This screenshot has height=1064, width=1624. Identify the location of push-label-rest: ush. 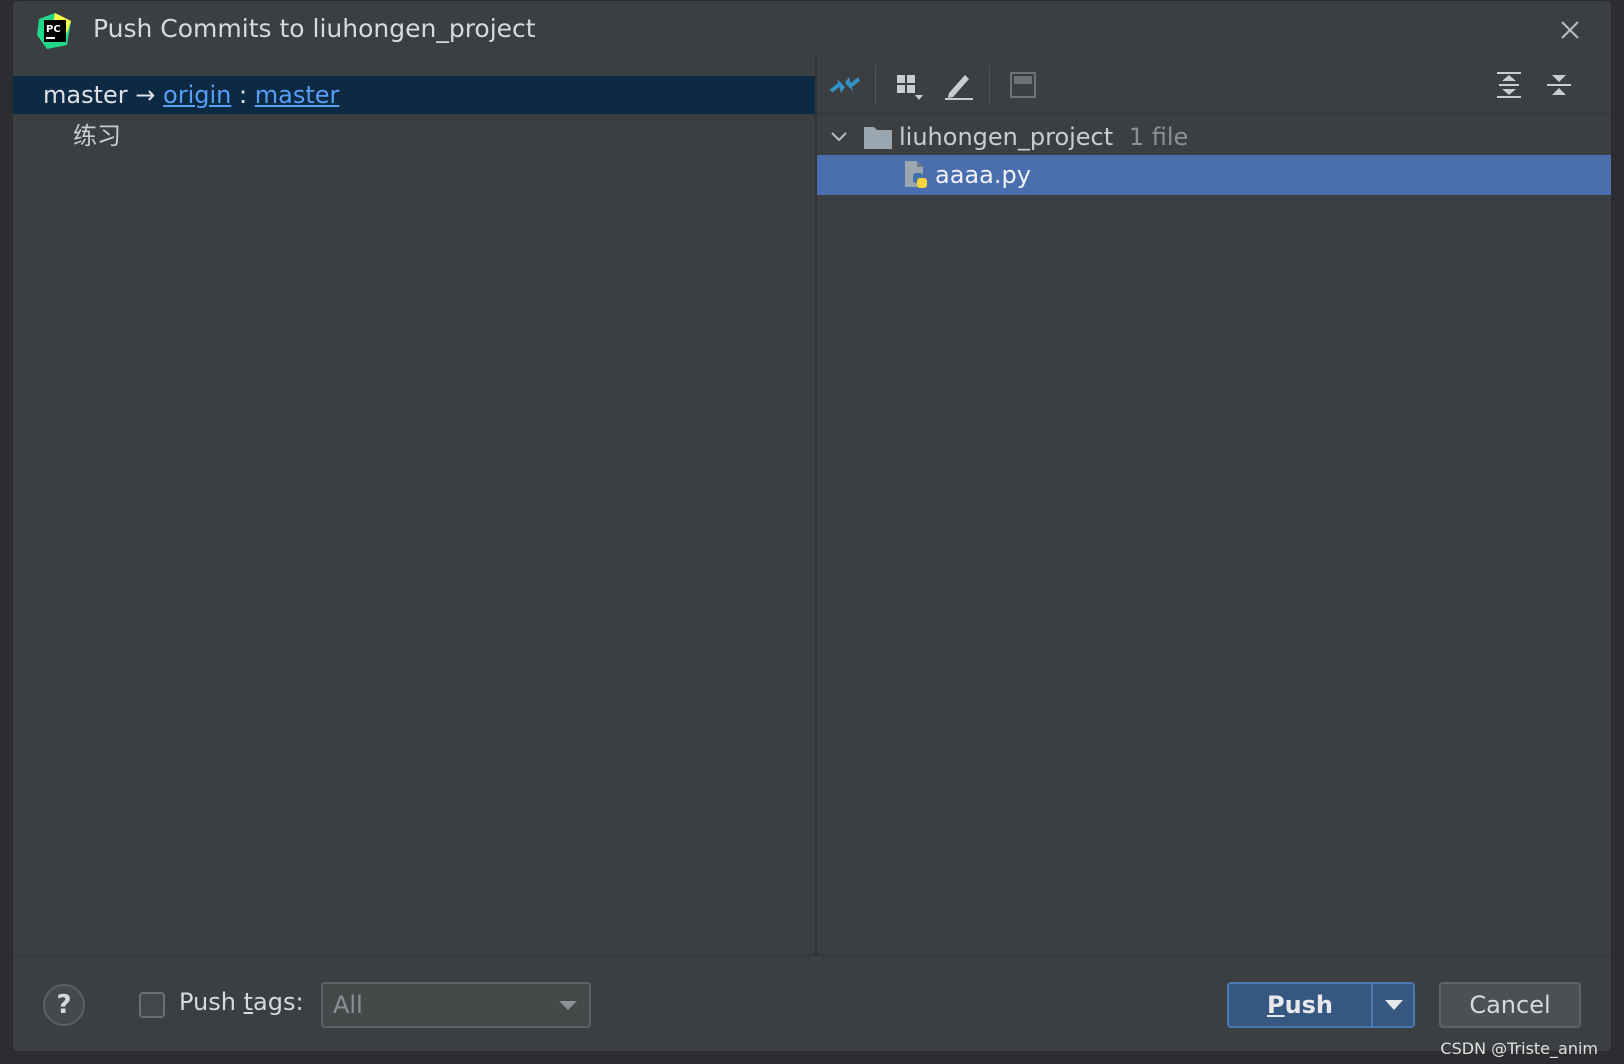
(1309, 1005).